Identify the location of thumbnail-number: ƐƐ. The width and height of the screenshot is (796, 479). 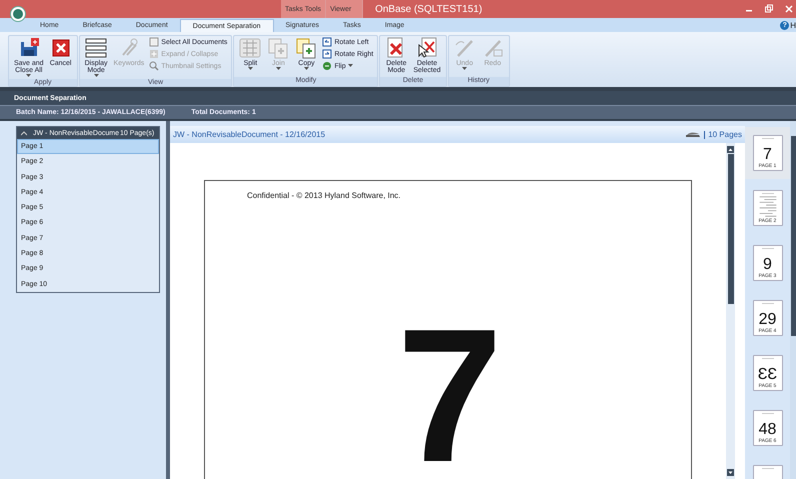
(768, 374).